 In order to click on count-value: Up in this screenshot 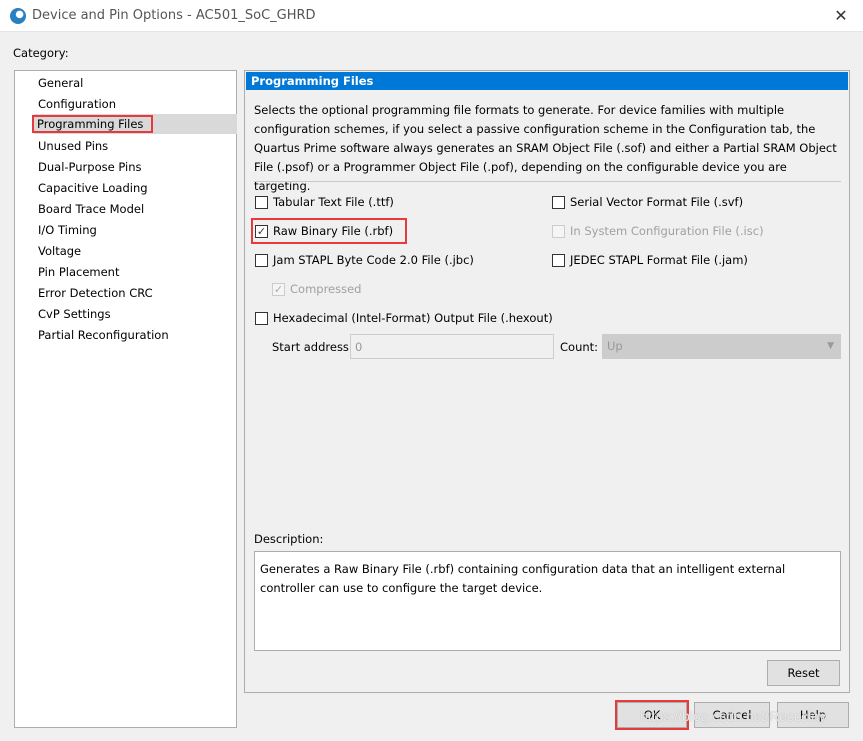, I will do `click(615, 346)`.